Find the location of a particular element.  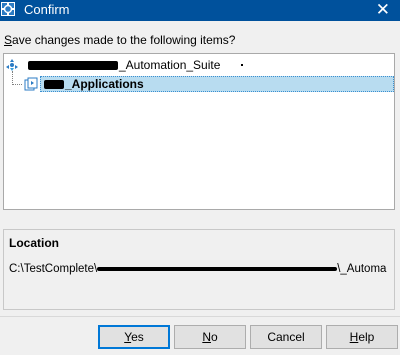

title-bar: Confirm ✕ is located at coordinates (200, 10).